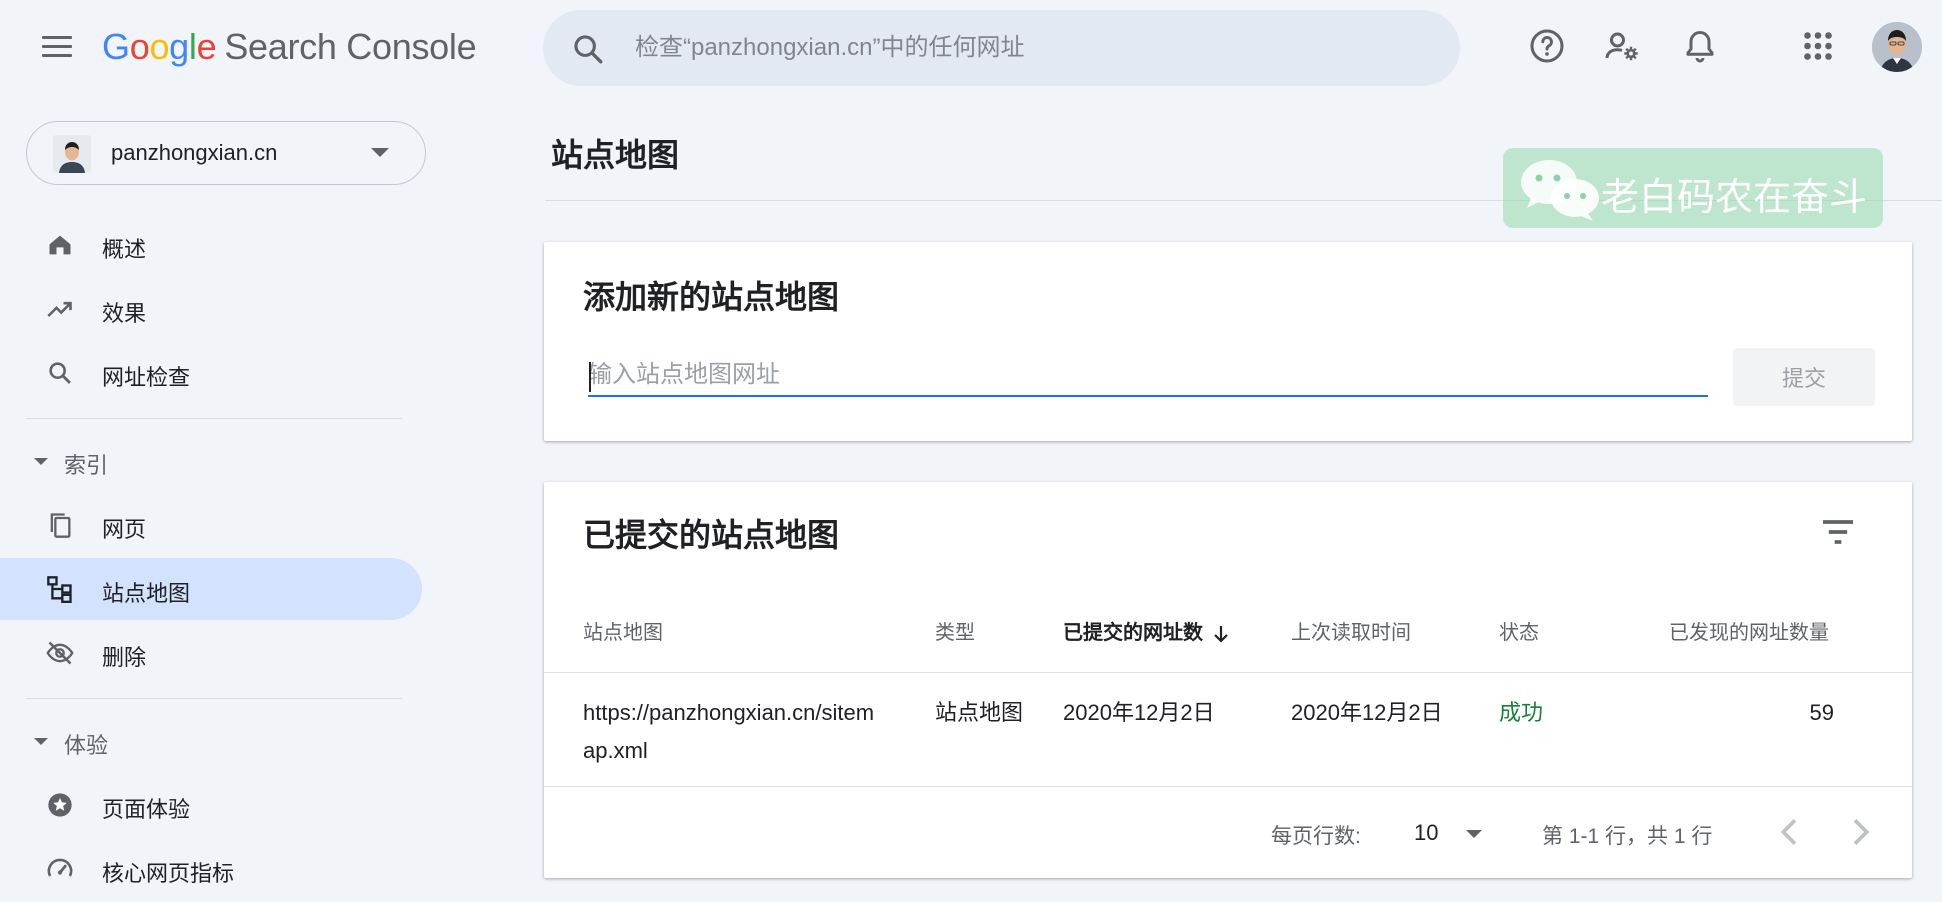 This screenshot has height=902, width=1942. What do you see at coordinates (60, 653) in the screenshot?
I see `eye-off-icon` at bounding box center [60, 653].